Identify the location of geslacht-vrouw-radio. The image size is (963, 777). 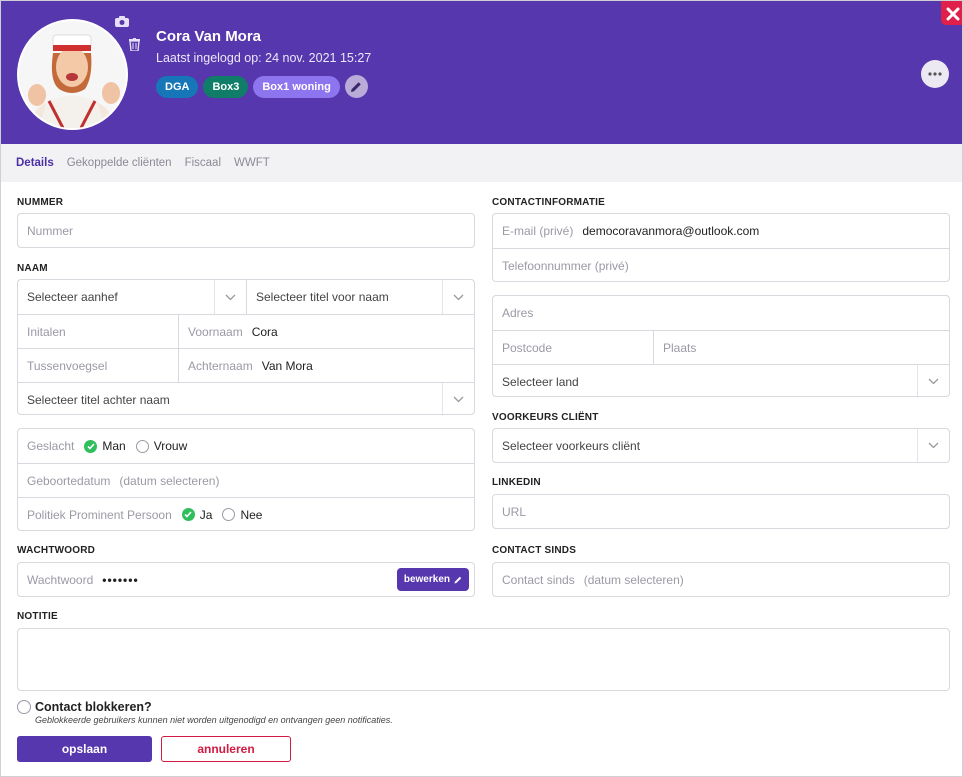
(142, 446).